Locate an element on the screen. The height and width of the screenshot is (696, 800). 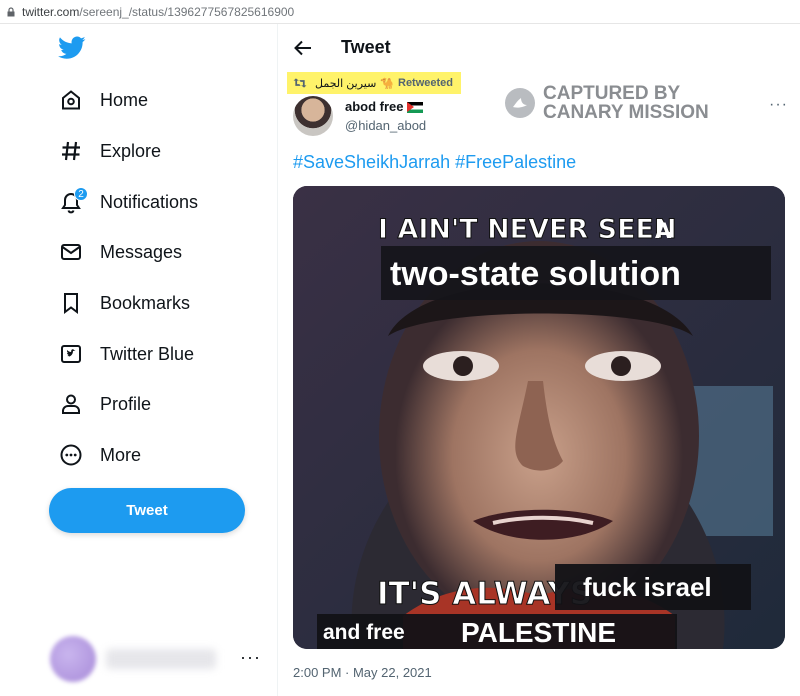
sidebar-item-notifications: 2 Notifications is located at coordinates (127, 202).